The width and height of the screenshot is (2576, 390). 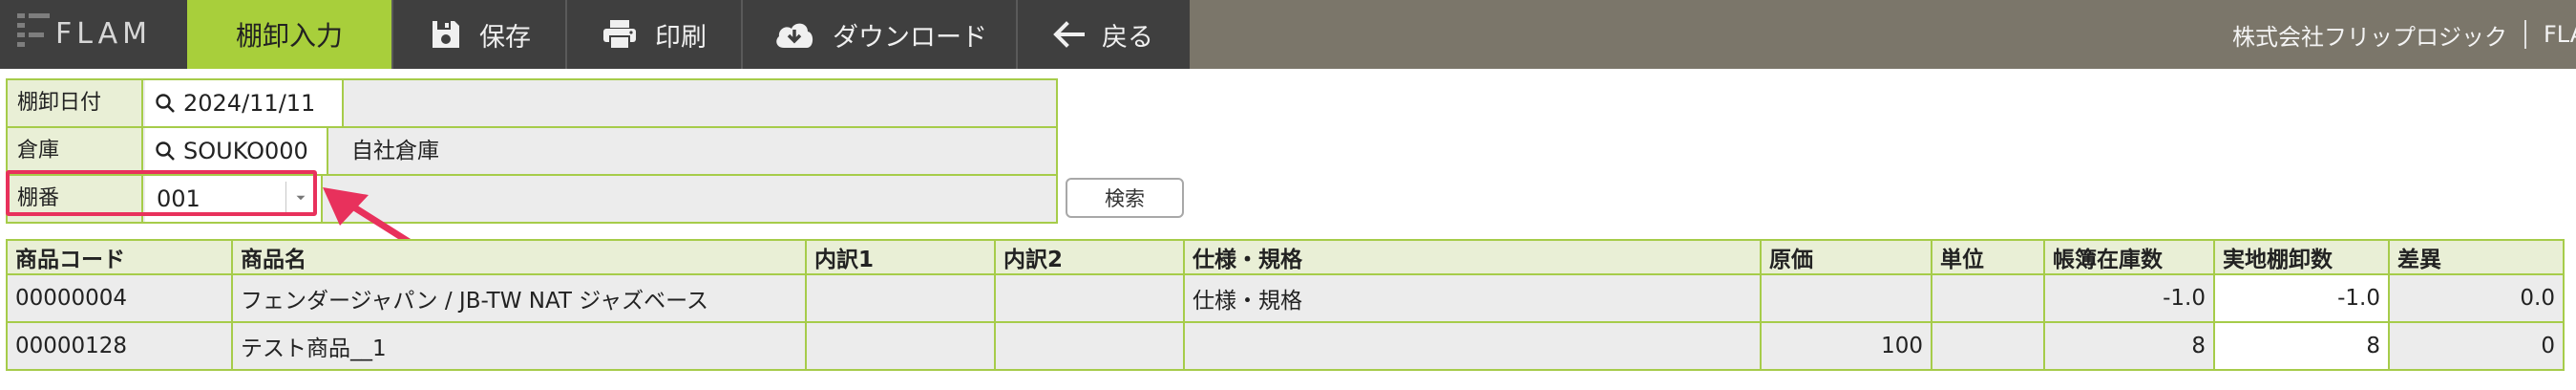 What do you see at coordinates (119, 346) in the screenshot?
I see `product-code-cell: 00000128` at bounding box center [119, 346].